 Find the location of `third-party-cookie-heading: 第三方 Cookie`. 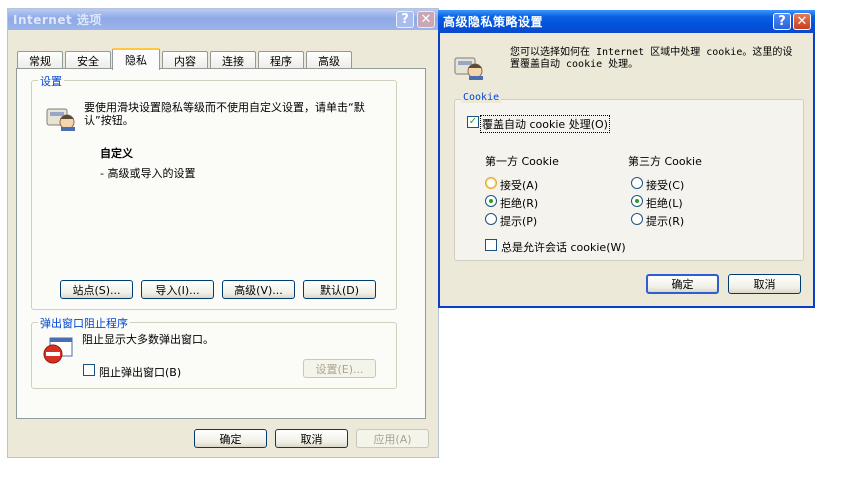

third-party-cookie-heading: 第三方 Cookie is located at coordinates (665, 161).